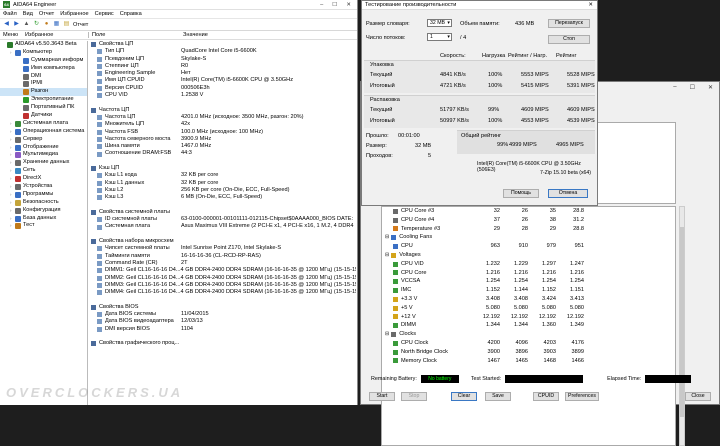  I want to click on sensor-row: +5 V 5.080 5.080 5.080 5.080, so click(528, 308).